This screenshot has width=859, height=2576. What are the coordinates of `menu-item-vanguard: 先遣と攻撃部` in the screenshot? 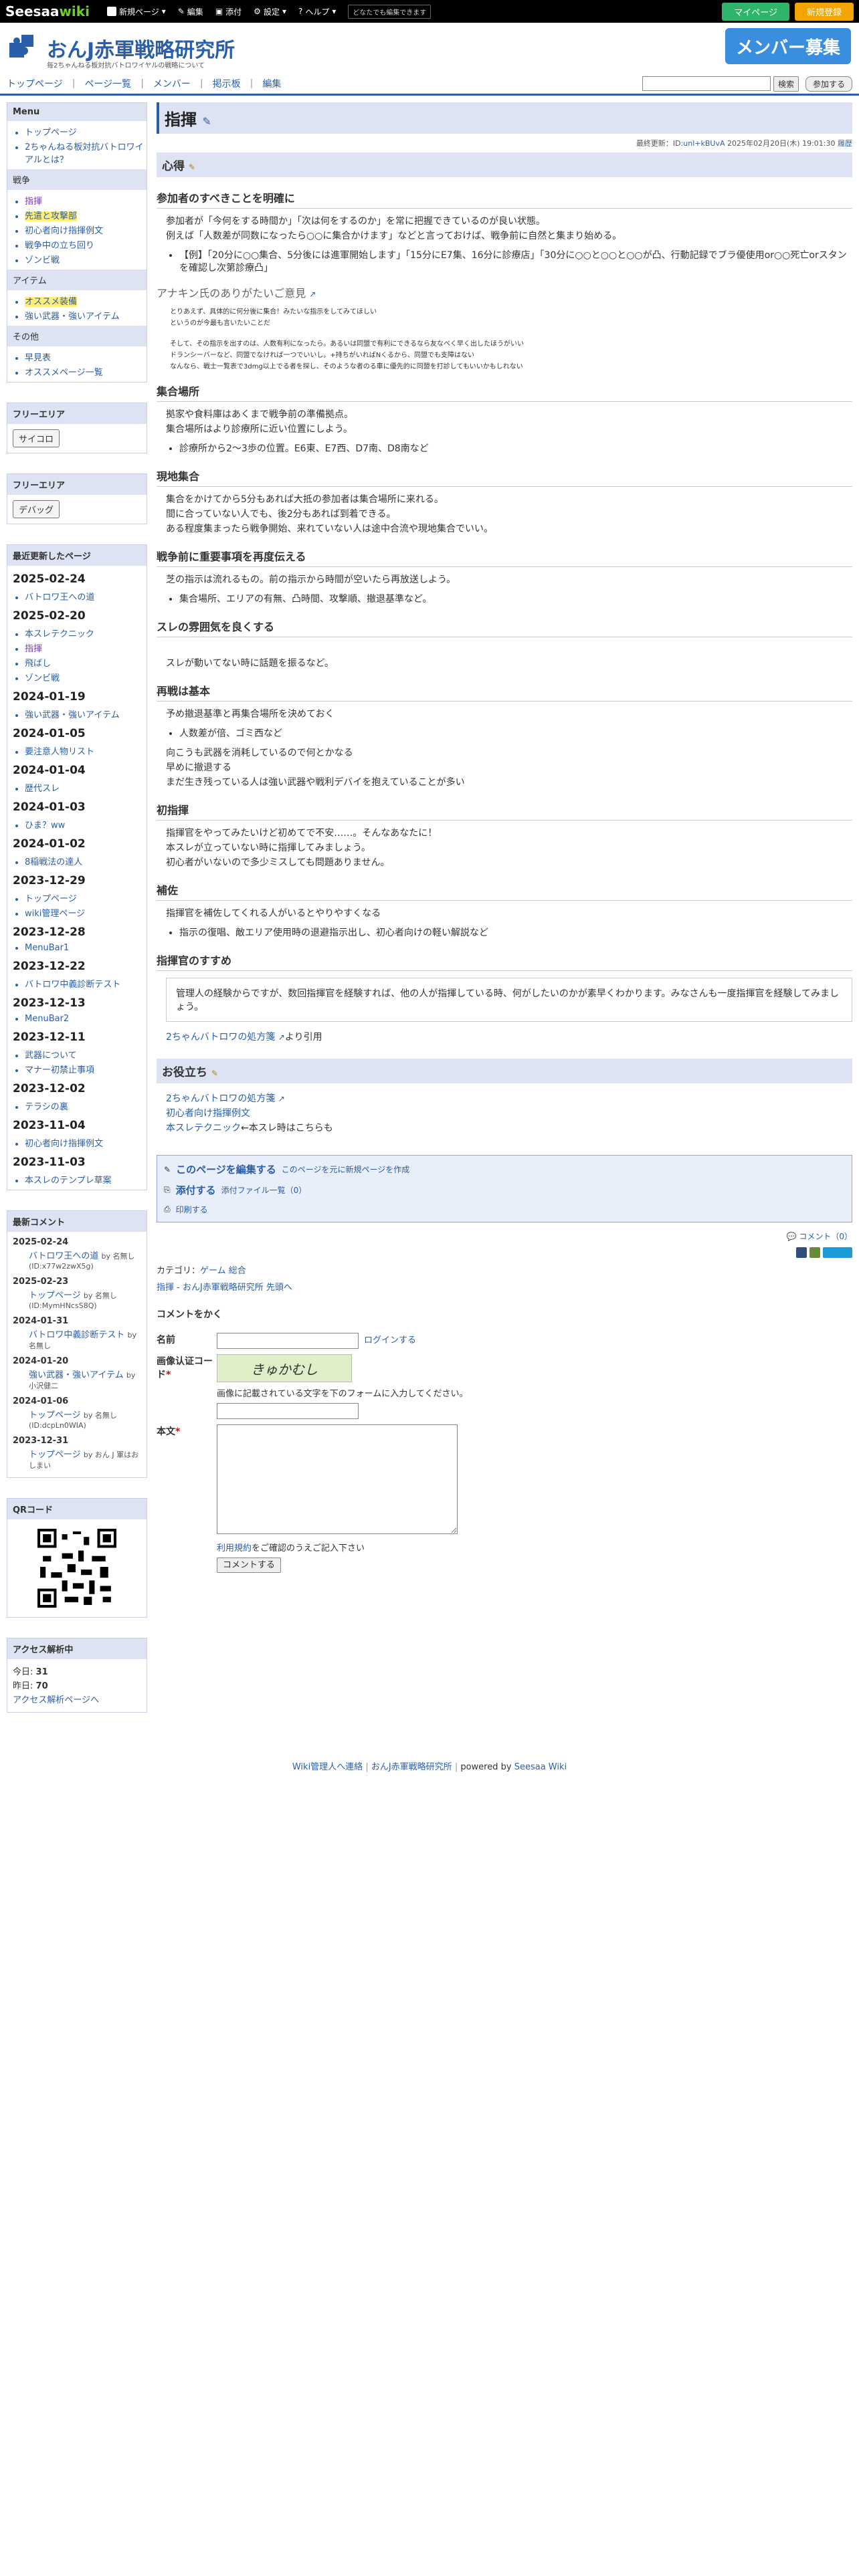 It's located at (52, 216).